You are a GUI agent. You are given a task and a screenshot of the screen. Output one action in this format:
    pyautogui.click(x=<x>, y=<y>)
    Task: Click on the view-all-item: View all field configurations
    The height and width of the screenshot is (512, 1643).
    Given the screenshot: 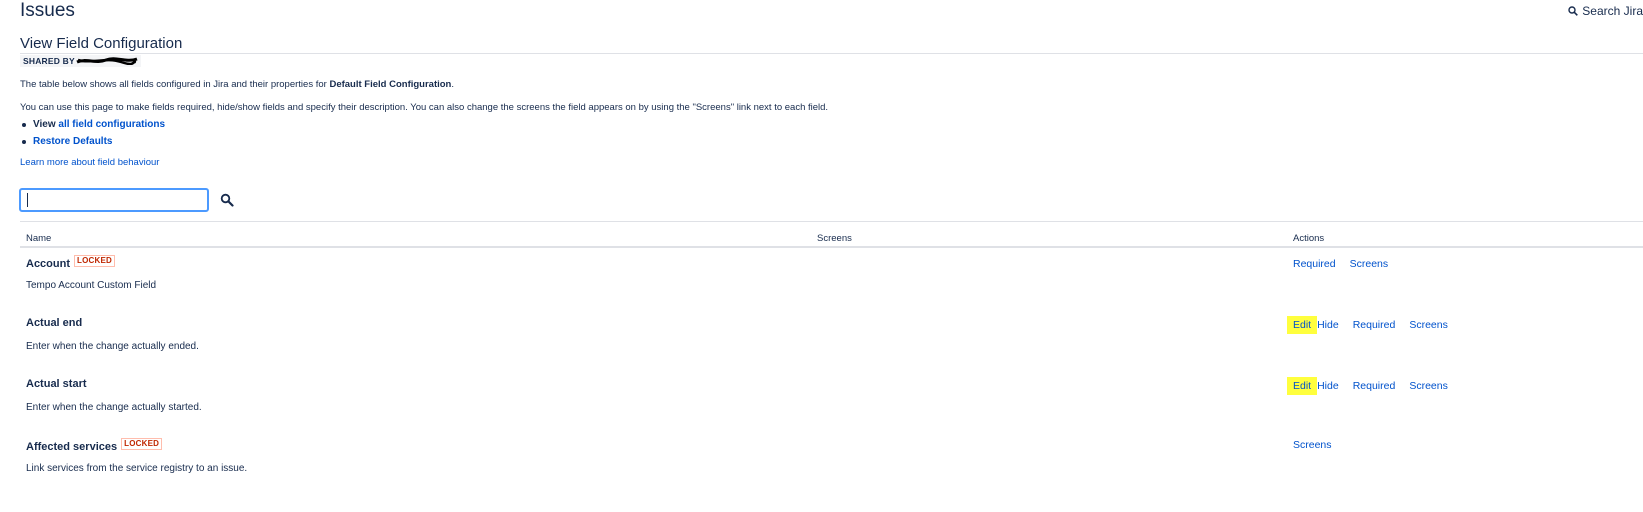 What is the action you would take?
    pyautogui.click(x=92, y=124)
    